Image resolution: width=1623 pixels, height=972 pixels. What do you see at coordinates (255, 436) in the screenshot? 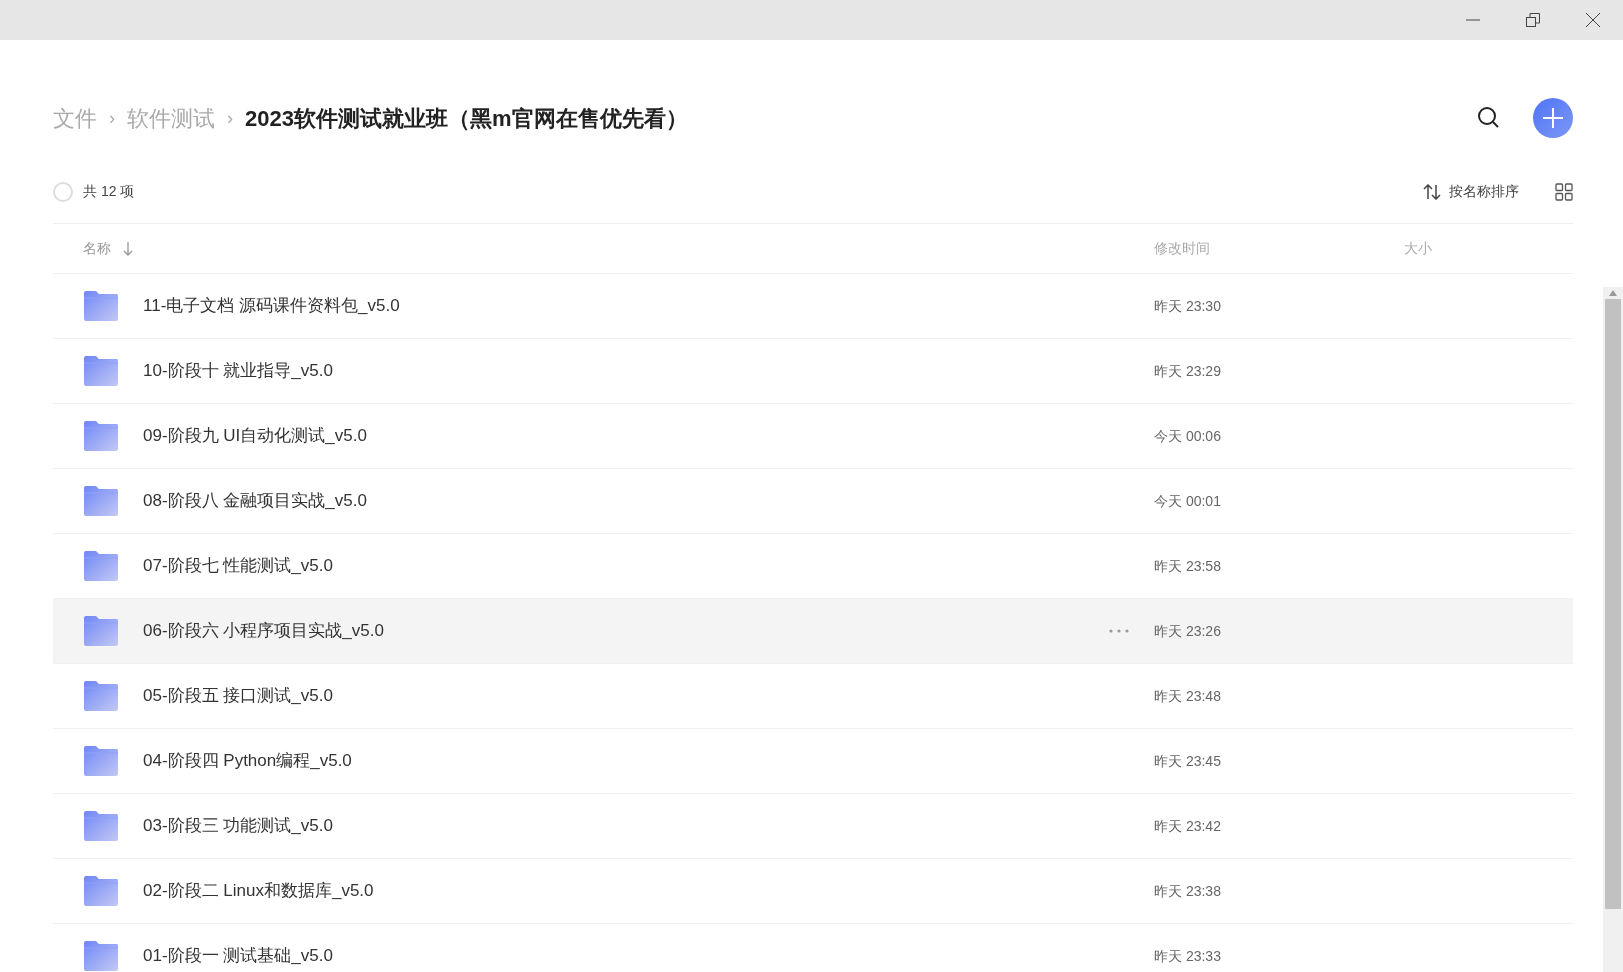
I see `file-name: 09-阶段九 UI自动化测试_v5.0` at bounding box center [255, 436].